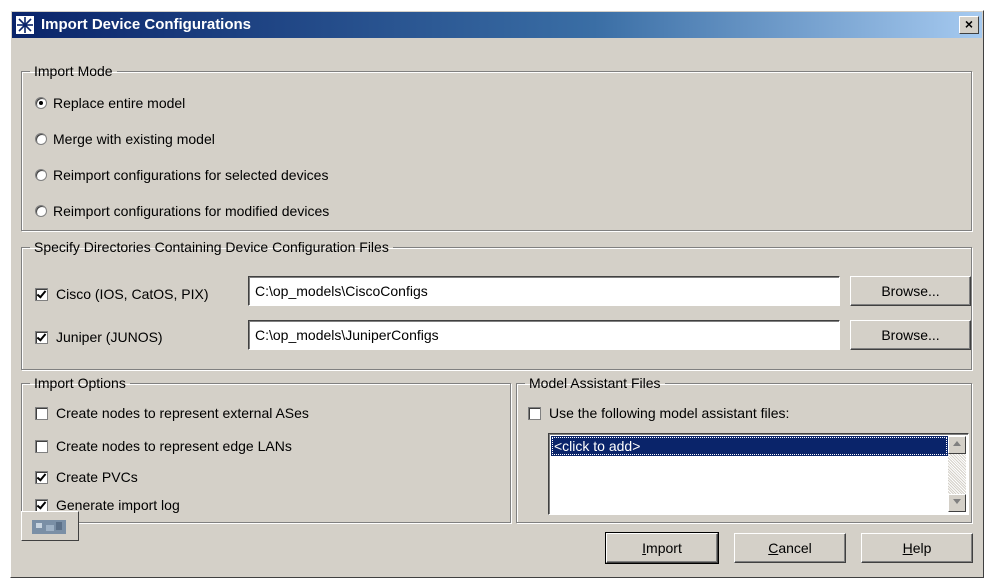  Describe the element at coordinates (595, 383) in the screenshot. I see `model-assistant-legend: Model Assistant Files` at that location.